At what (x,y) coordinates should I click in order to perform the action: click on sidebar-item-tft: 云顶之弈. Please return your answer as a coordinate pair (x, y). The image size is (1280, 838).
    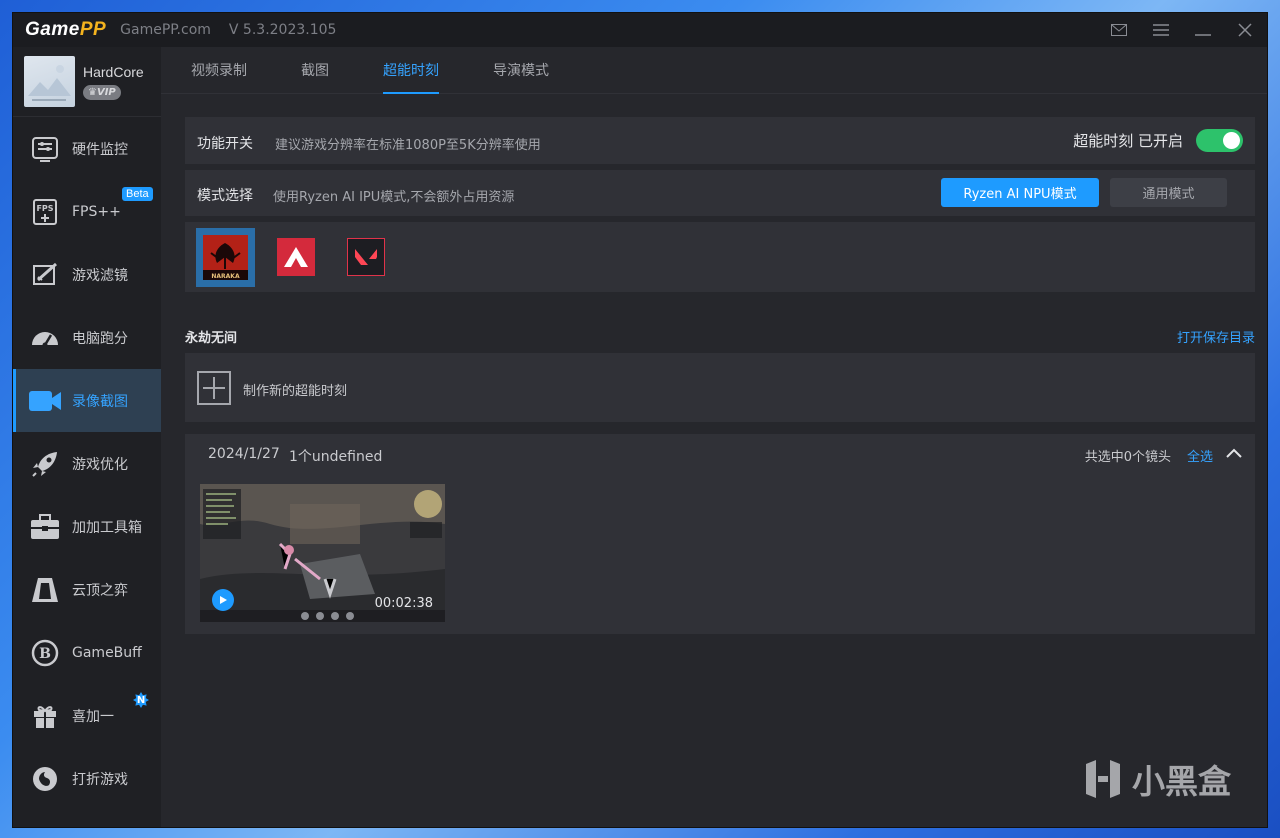
    Looking at the image, I should click on (87, 589).